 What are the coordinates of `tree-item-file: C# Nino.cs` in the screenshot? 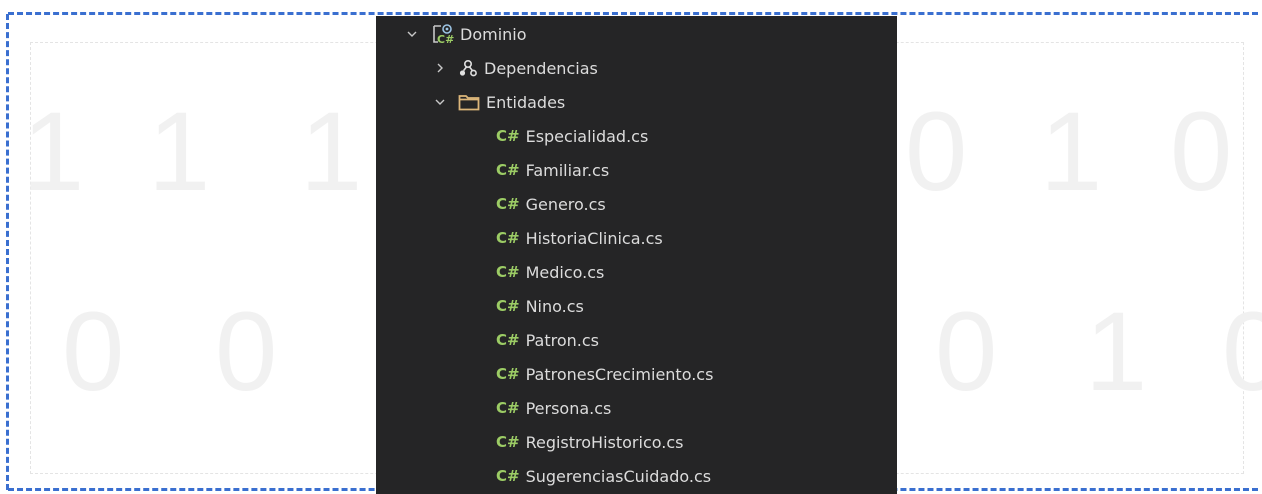 It's located at (636, 306).